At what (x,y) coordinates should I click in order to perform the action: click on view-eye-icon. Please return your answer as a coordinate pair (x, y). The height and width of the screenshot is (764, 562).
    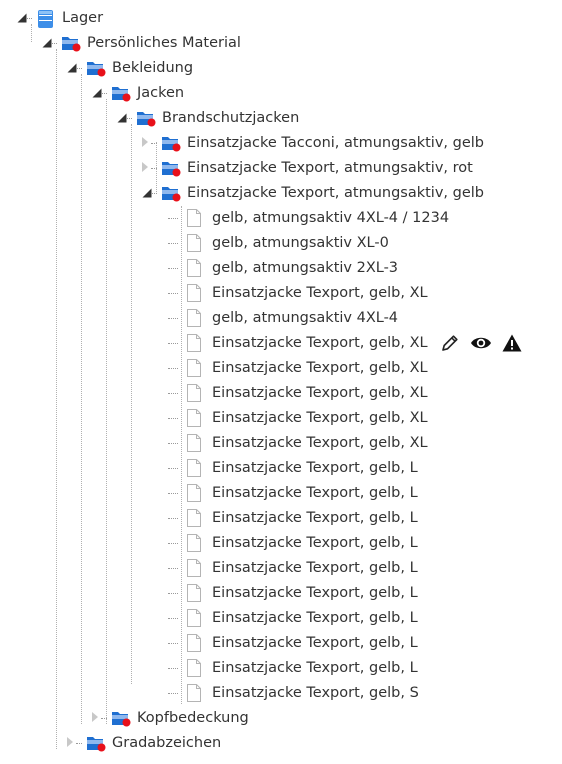
    Looking at the image, I should click on (481, 343).